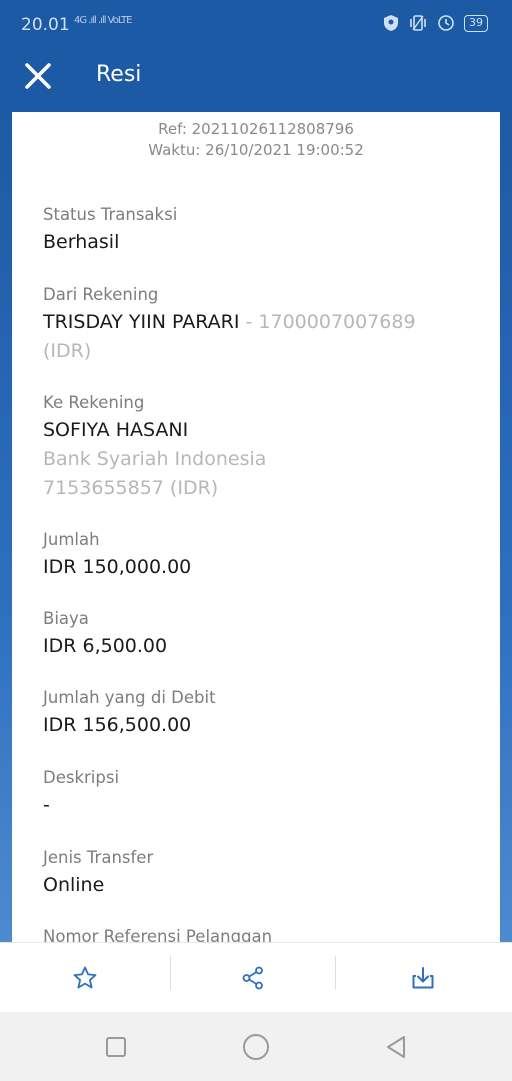 Image resolution: width=512 pixels, height=1081 pixels. I want to click on system-nav-bar, so click(256, 1046).